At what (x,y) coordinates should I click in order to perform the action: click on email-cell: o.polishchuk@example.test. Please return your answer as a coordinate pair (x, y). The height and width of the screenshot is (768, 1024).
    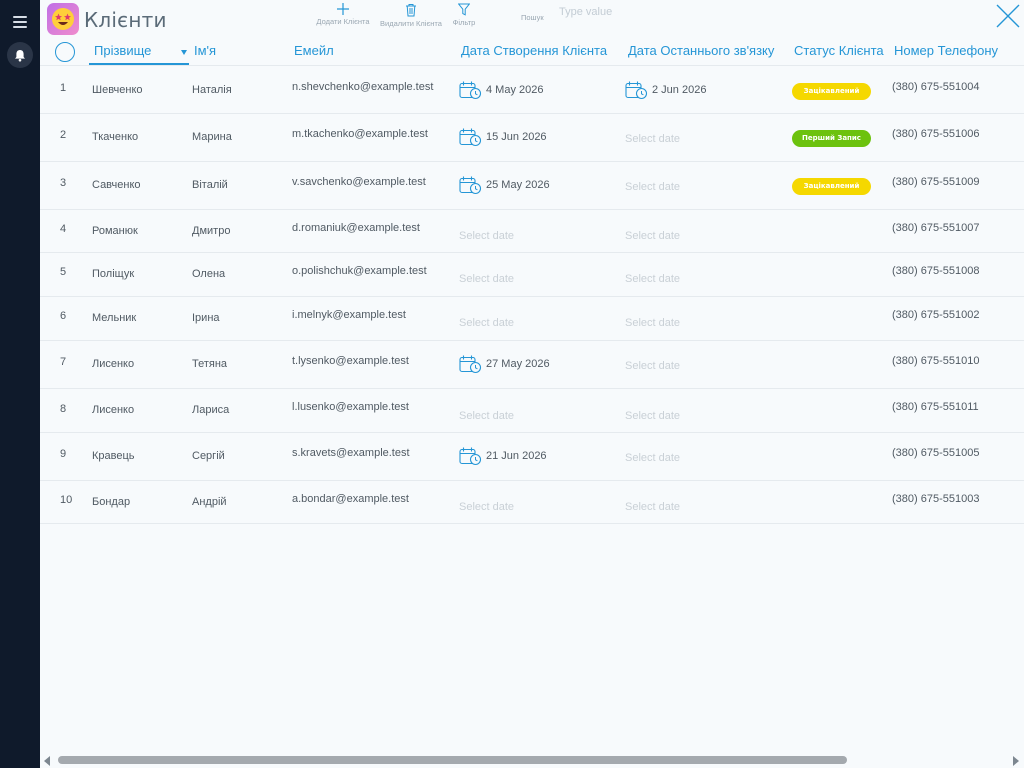
    Looking at the image, I should click on (359, 271).